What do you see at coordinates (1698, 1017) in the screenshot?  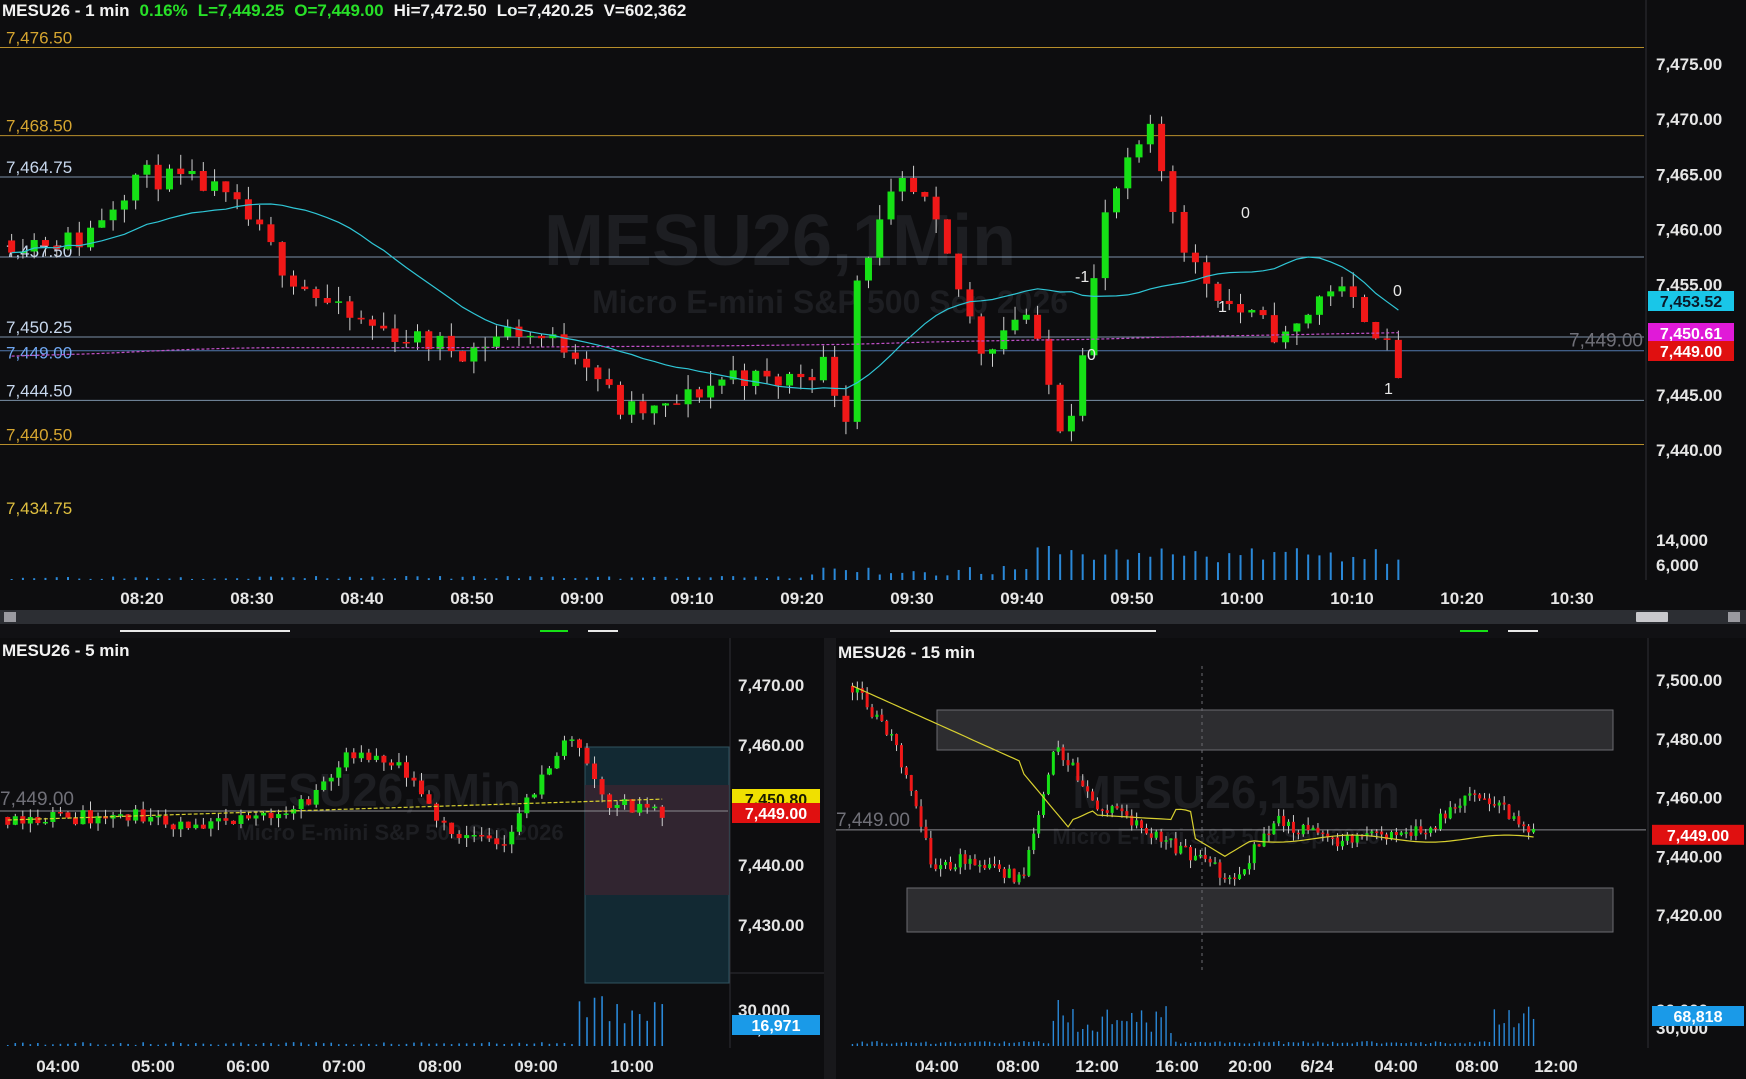 I see `volume-badge: 68,818` at bounding box center [1698, 1017].